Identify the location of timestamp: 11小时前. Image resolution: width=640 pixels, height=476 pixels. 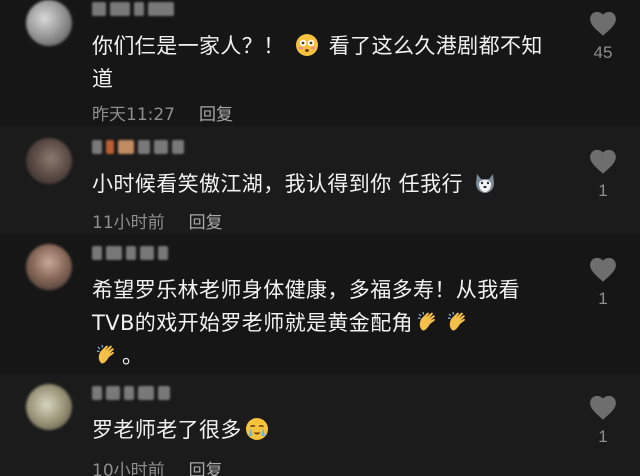
(128, 223).